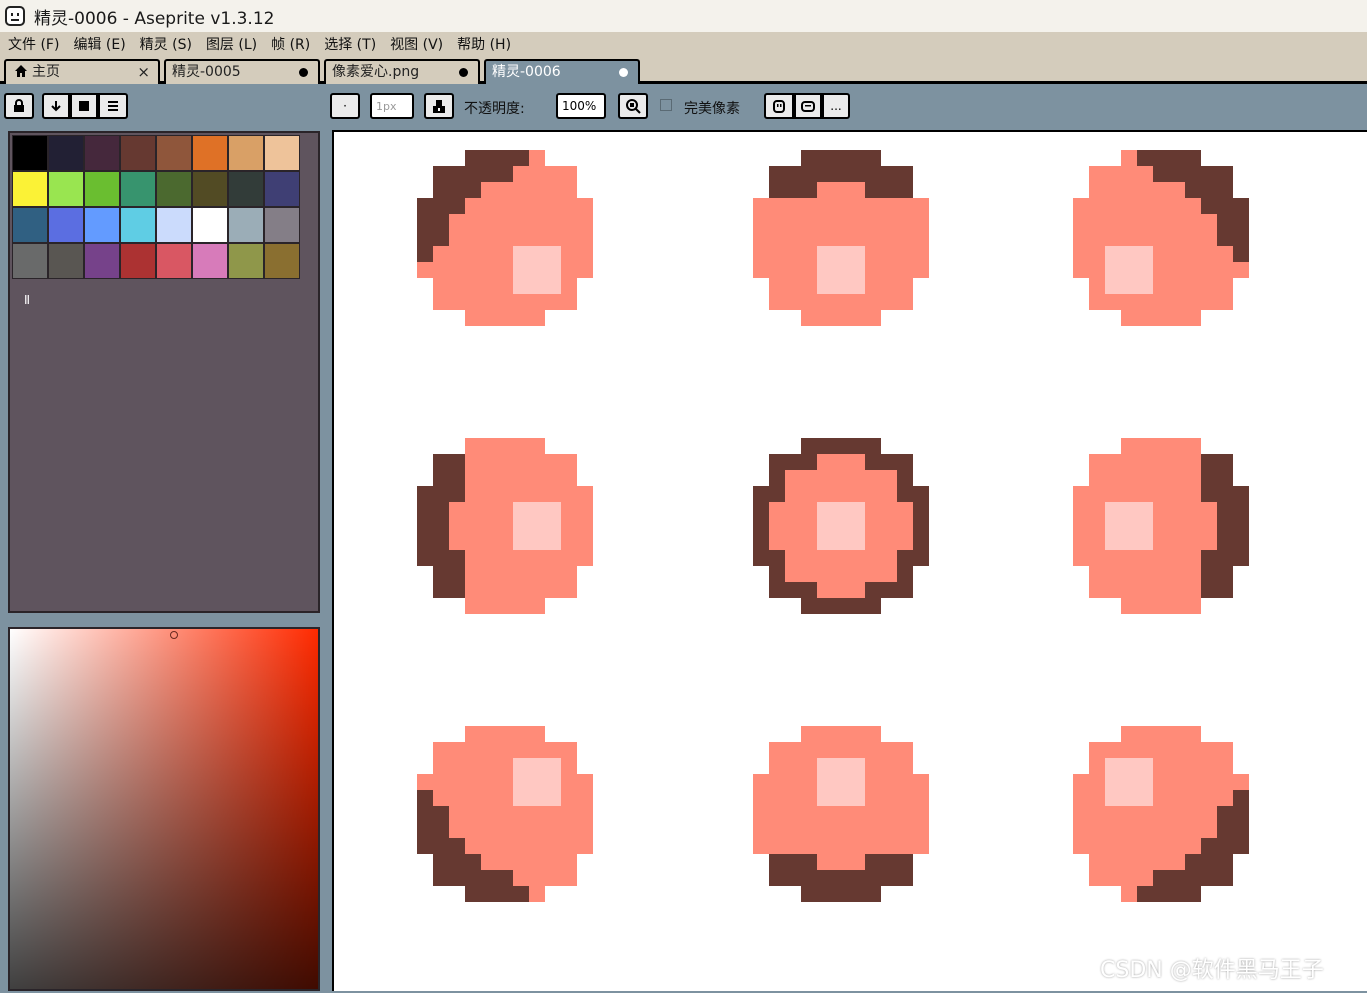  I want to click on pixel-perfect-checkbox, so click(666, 105).